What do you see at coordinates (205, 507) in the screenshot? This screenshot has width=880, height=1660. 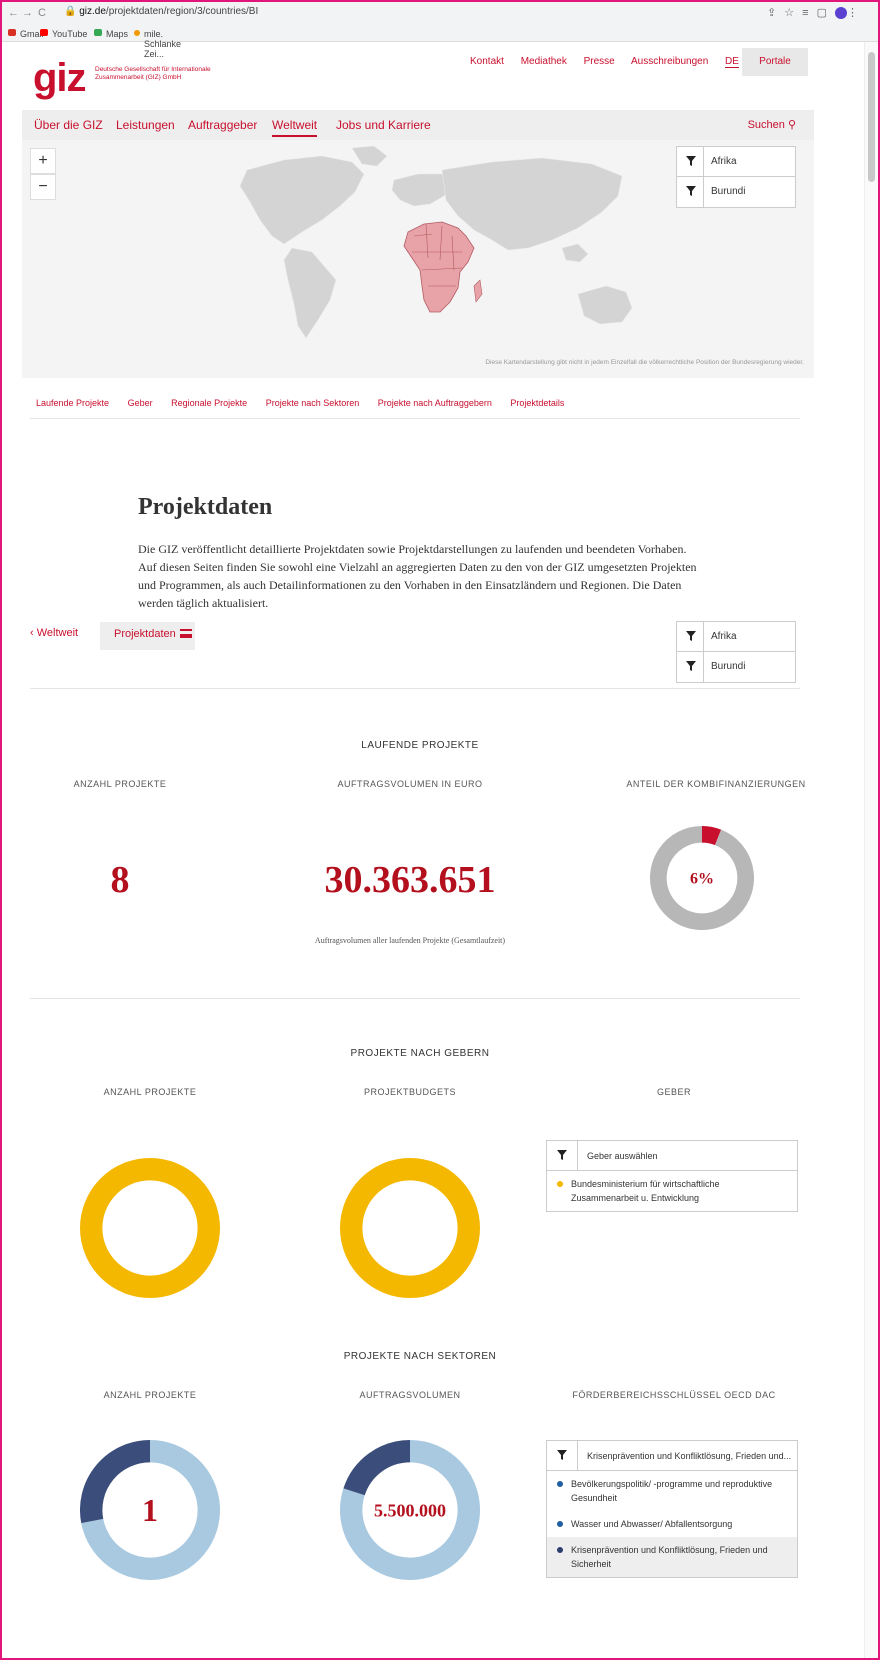 I see `page-title: Projektdaten` at bounding box center [205, 507].